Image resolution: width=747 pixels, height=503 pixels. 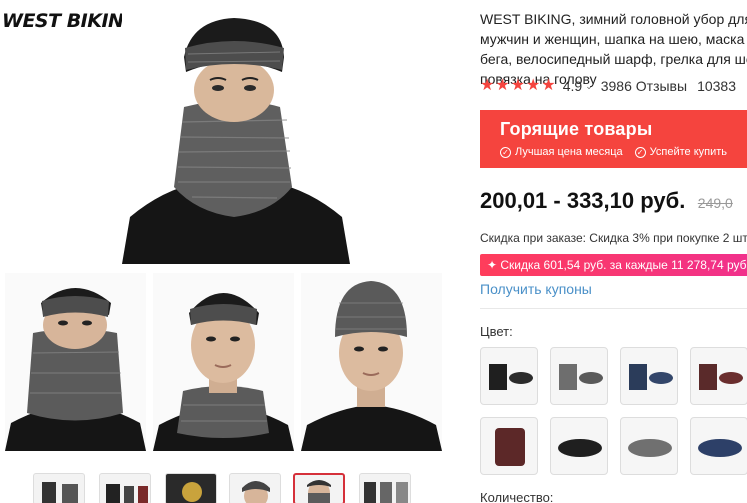 I want to click on chevron-down-icon: ⌄, so click(x=589, y=86).